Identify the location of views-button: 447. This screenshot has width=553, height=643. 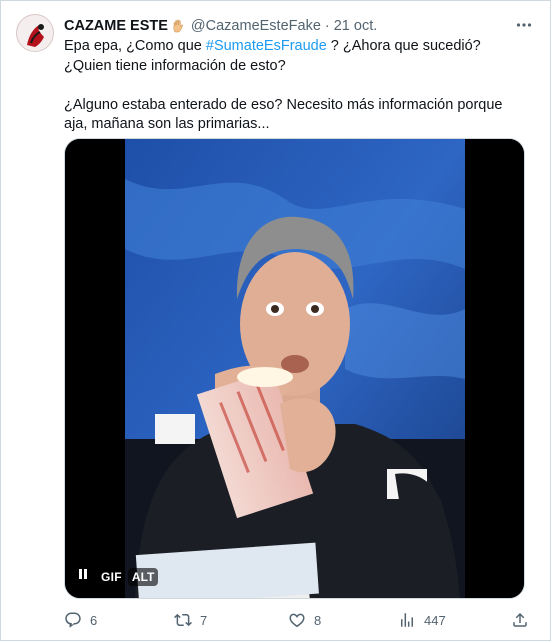
(422, 620).